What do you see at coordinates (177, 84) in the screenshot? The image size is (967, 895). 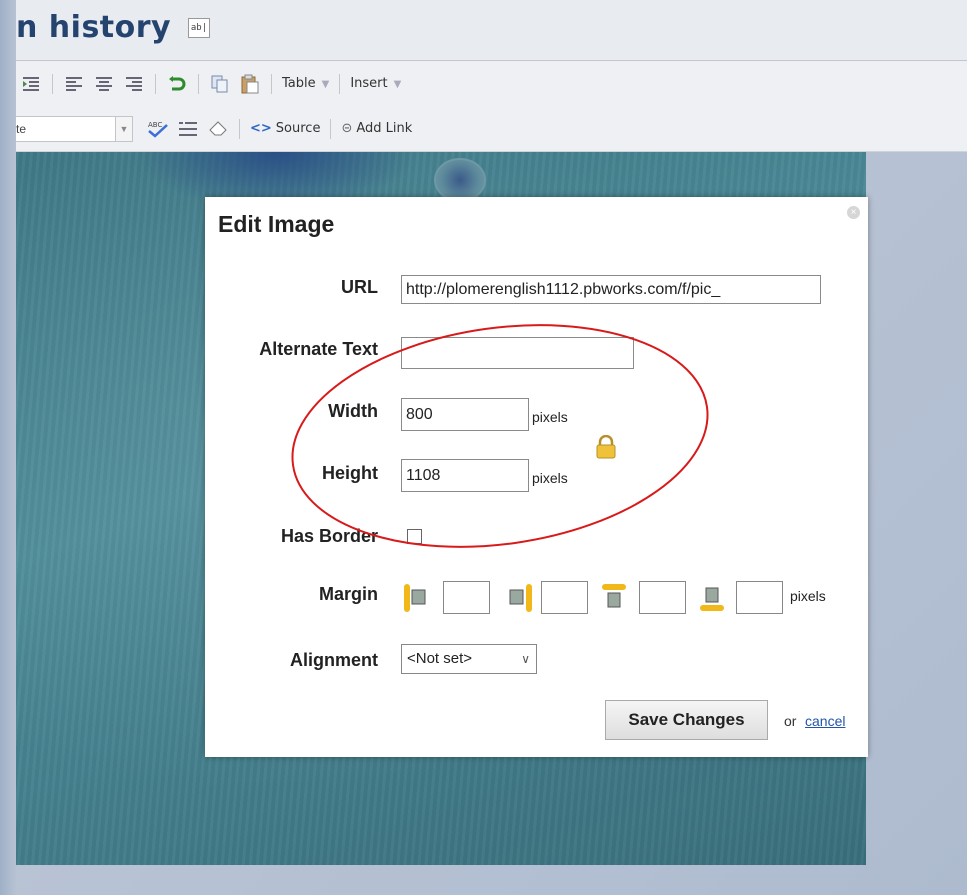 I see `undo-icon` at bounding box center [177, 84].